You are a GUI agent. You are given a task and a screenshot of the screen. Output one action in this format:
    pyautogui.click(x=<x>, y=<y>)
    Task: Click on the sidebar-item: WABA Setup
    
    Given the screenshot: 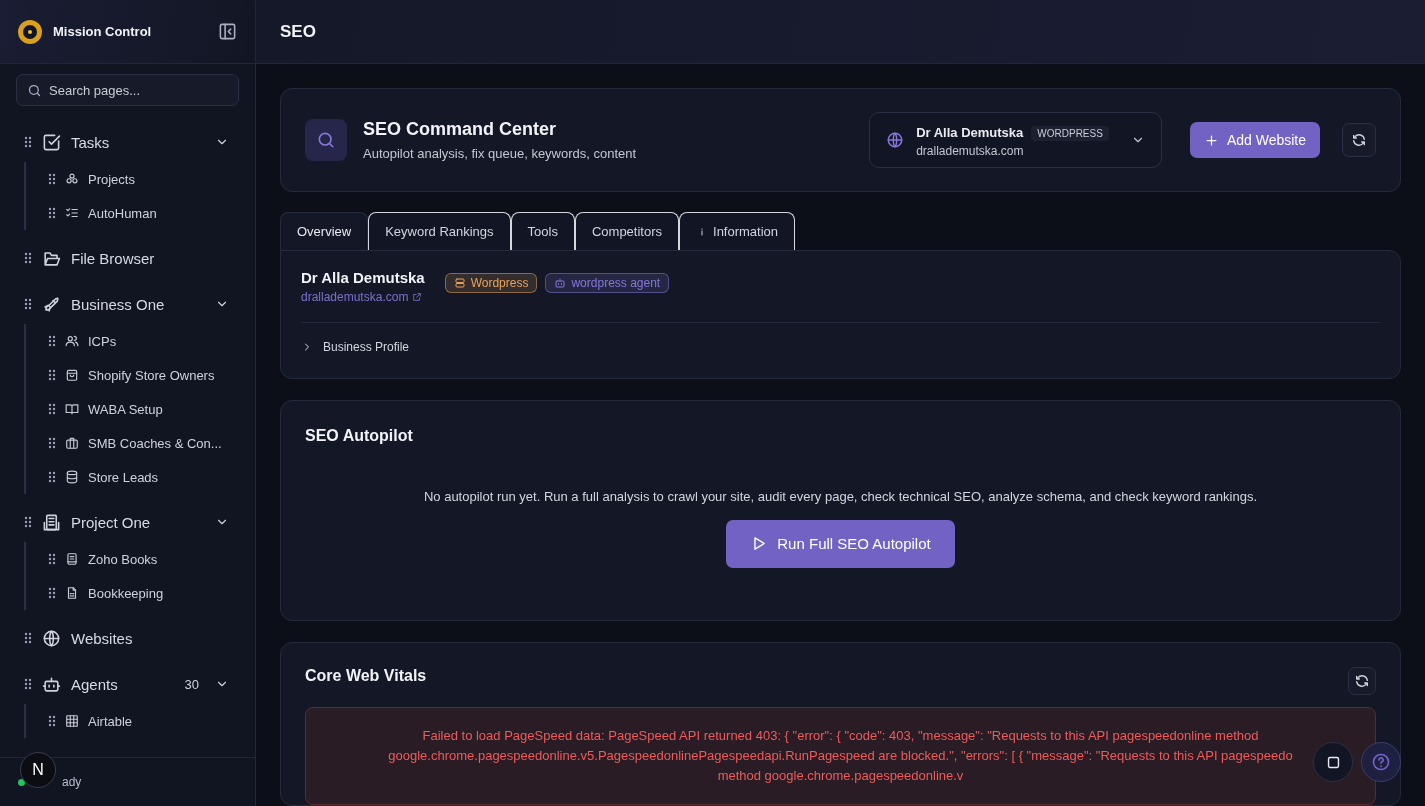 What is the action you would take?
    pyautogui.click(x=125, y=409)
    